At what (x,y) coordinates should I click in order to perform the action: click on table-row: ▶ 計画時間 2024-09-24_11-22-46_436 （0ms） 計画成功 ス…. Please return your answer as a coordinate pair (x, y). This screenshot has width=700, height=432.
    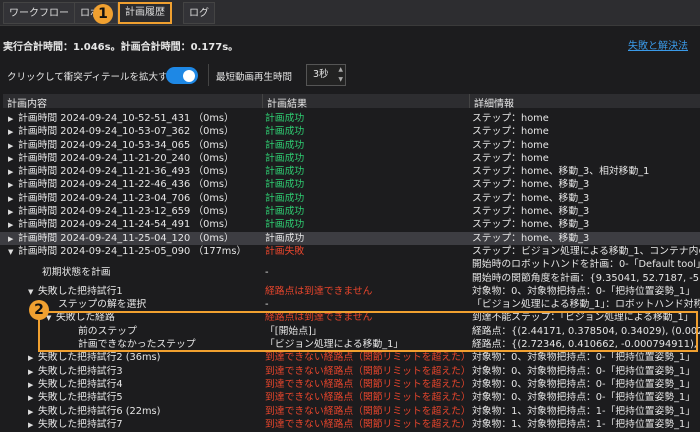
    Looking at the image, I should click on (350, 184).